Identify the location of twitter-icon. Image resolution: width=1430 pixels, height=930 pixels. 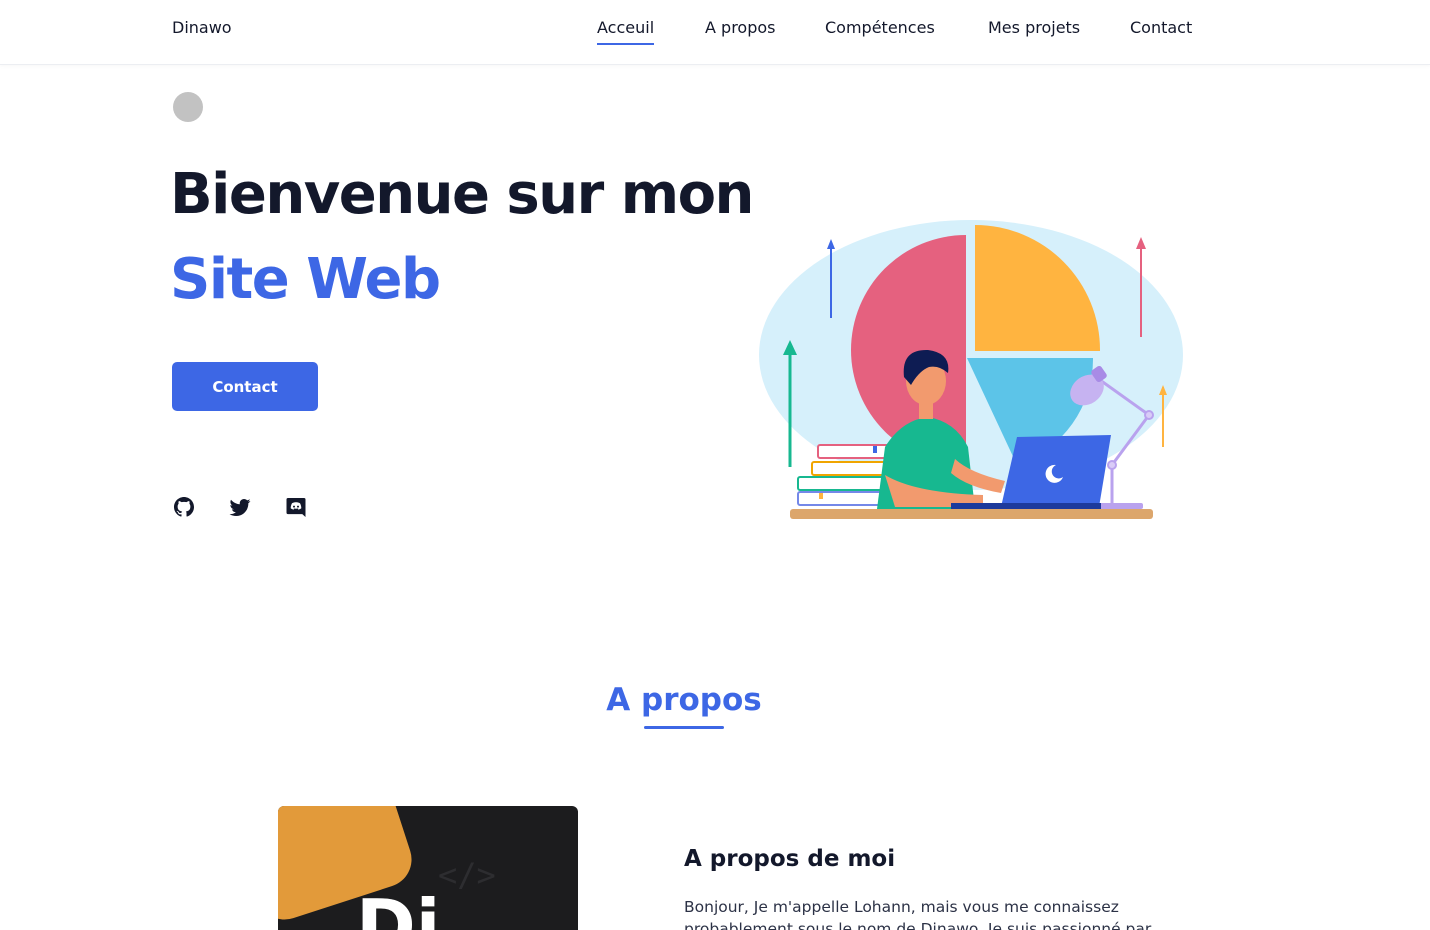
(240, 507).